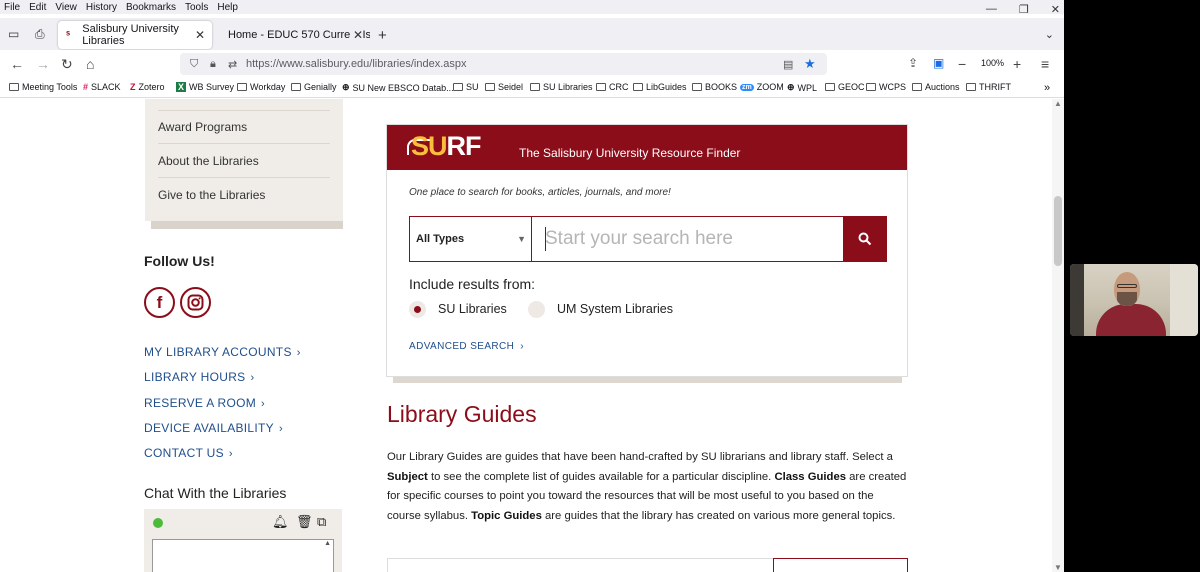  I want to click on bookmark-item: GEOC, so click(845, 87).